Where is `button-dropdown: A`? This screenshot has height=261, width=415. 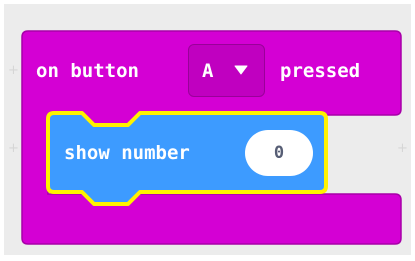 button-dropdown: A is located at coordinates (226, 70).